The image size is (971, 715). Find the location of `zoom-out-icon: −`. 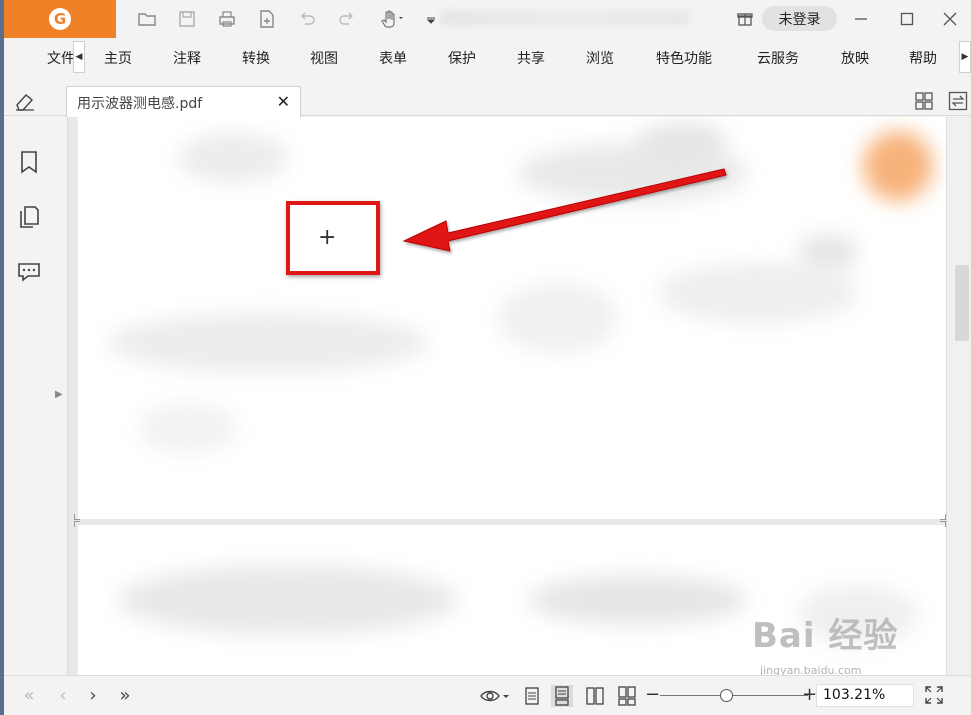

zoom-out-icon: − is located at coordinates (652, 694).